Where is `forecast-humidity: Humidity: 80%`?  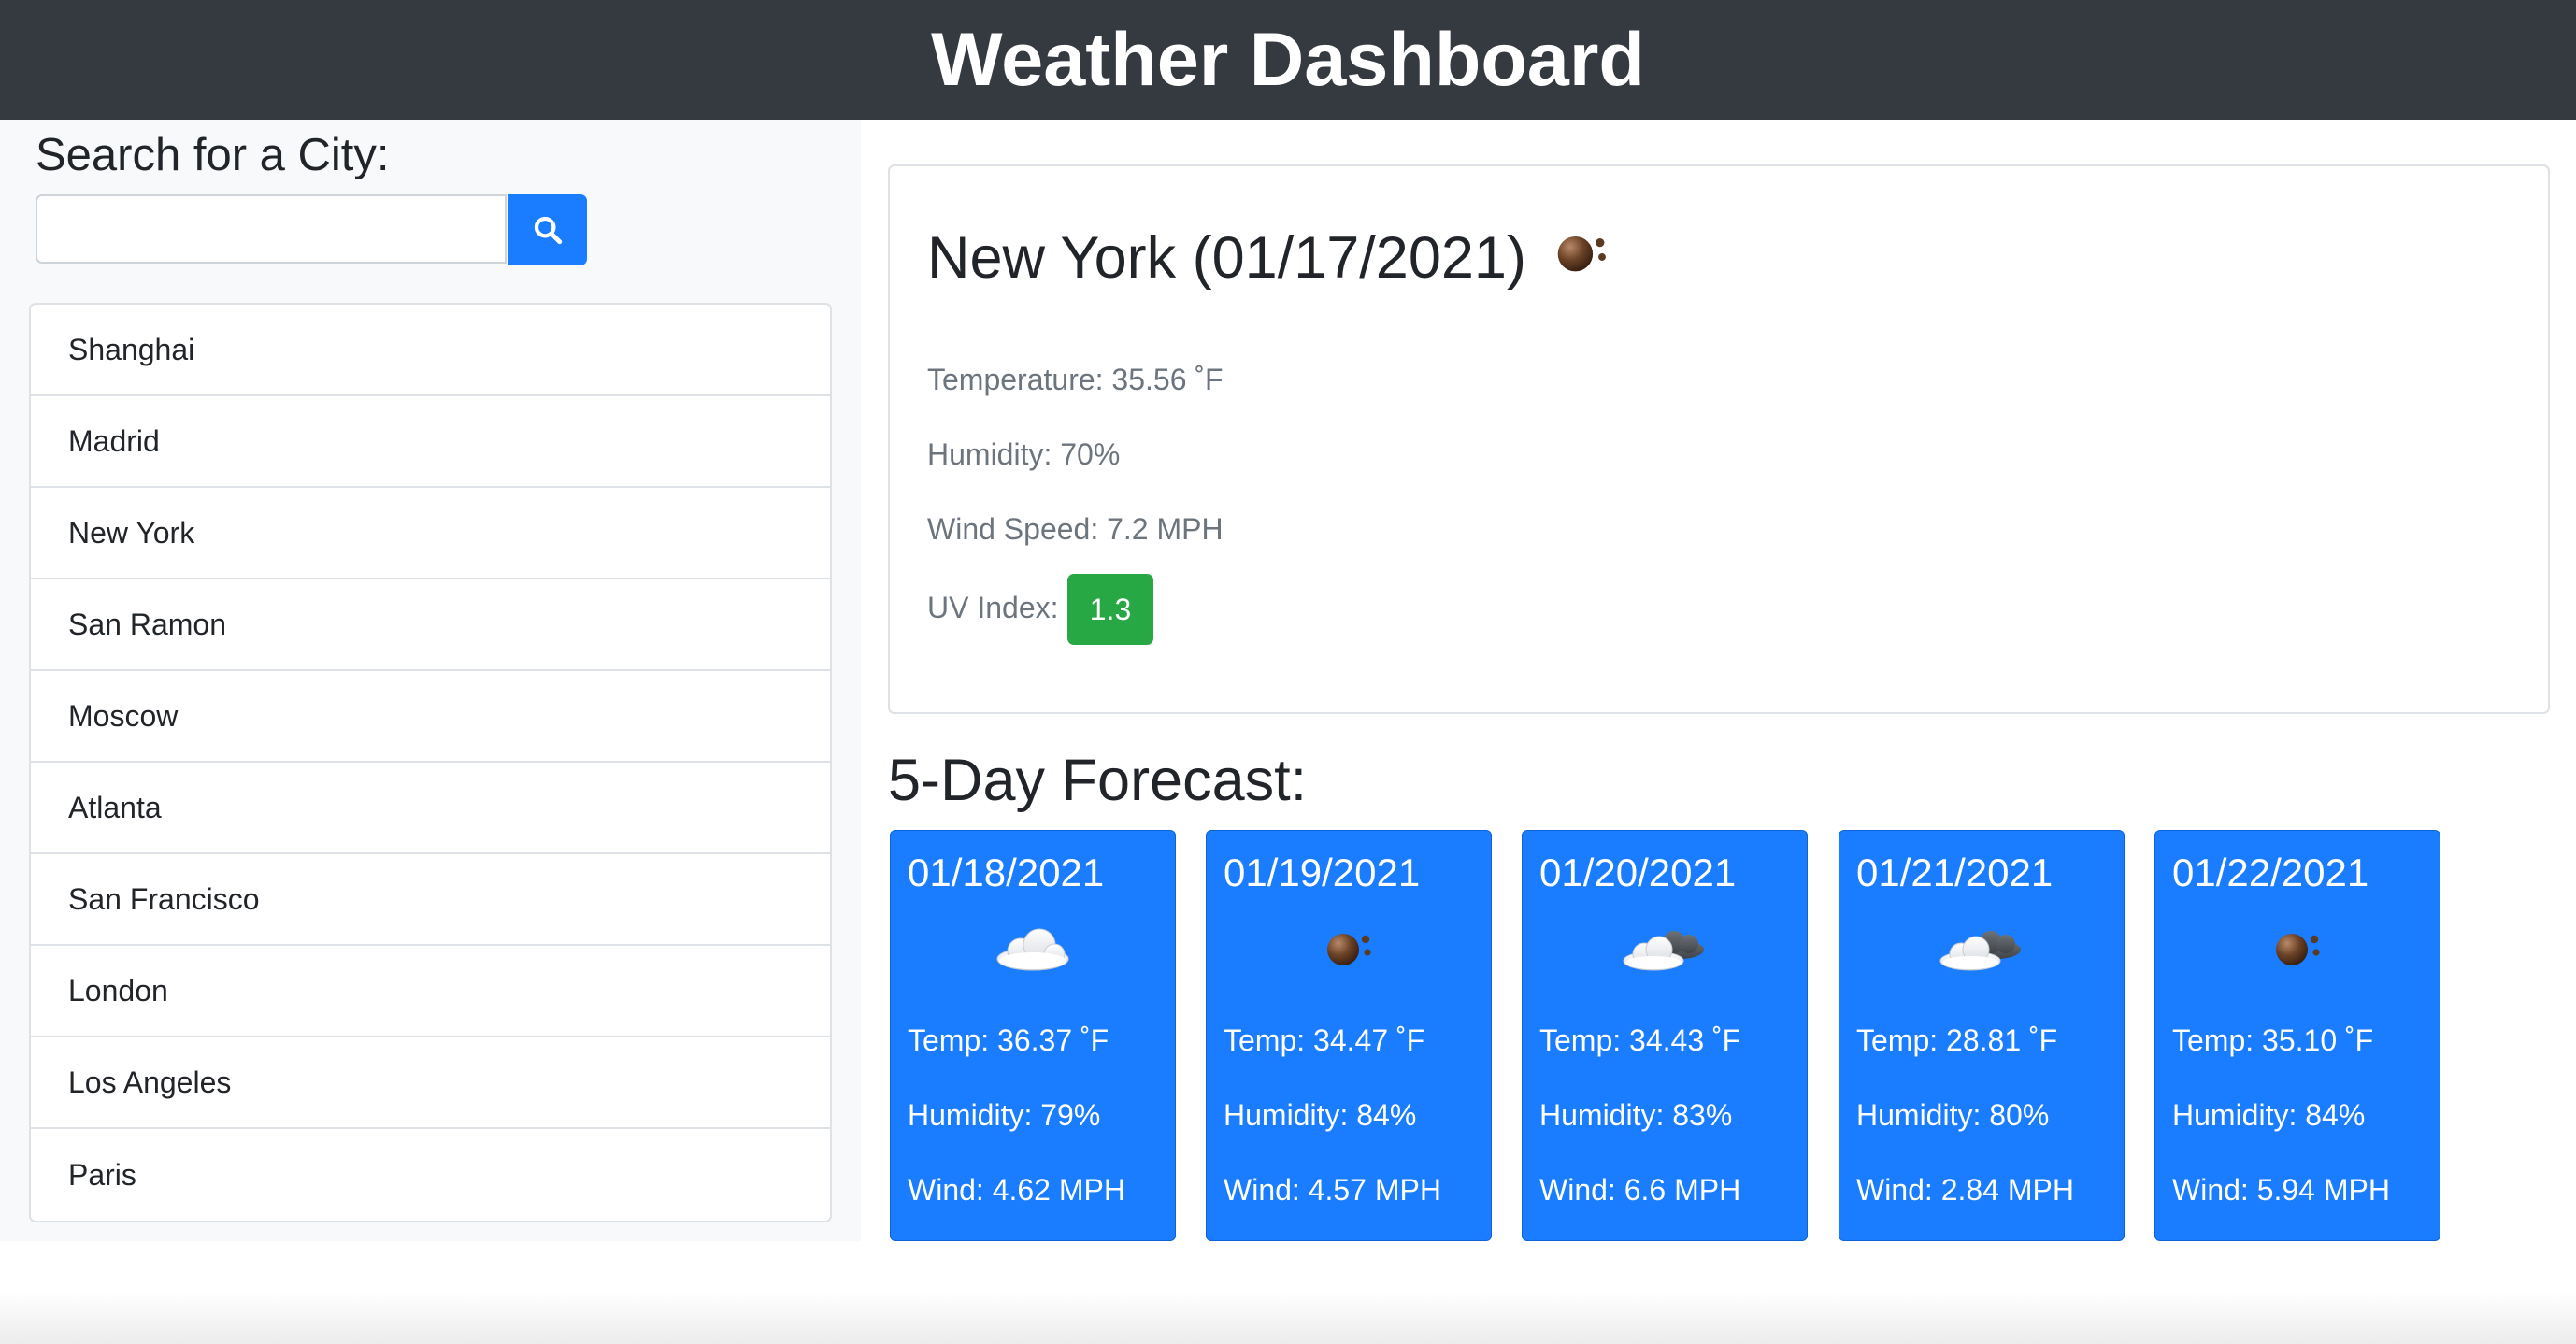
forecast-humidity: Humidity: 80% is located at coordinates (1953, 1115).